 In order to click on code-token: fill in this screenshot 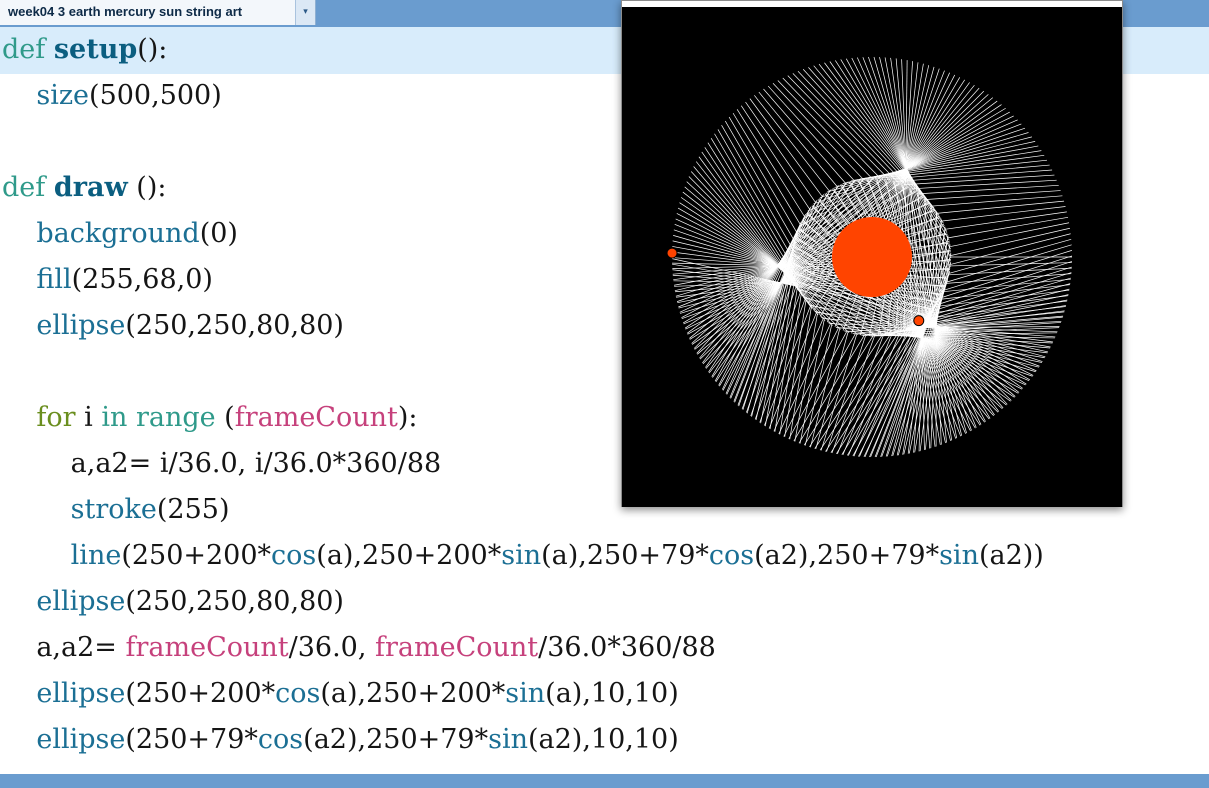, I will do `click(54, 279)`.